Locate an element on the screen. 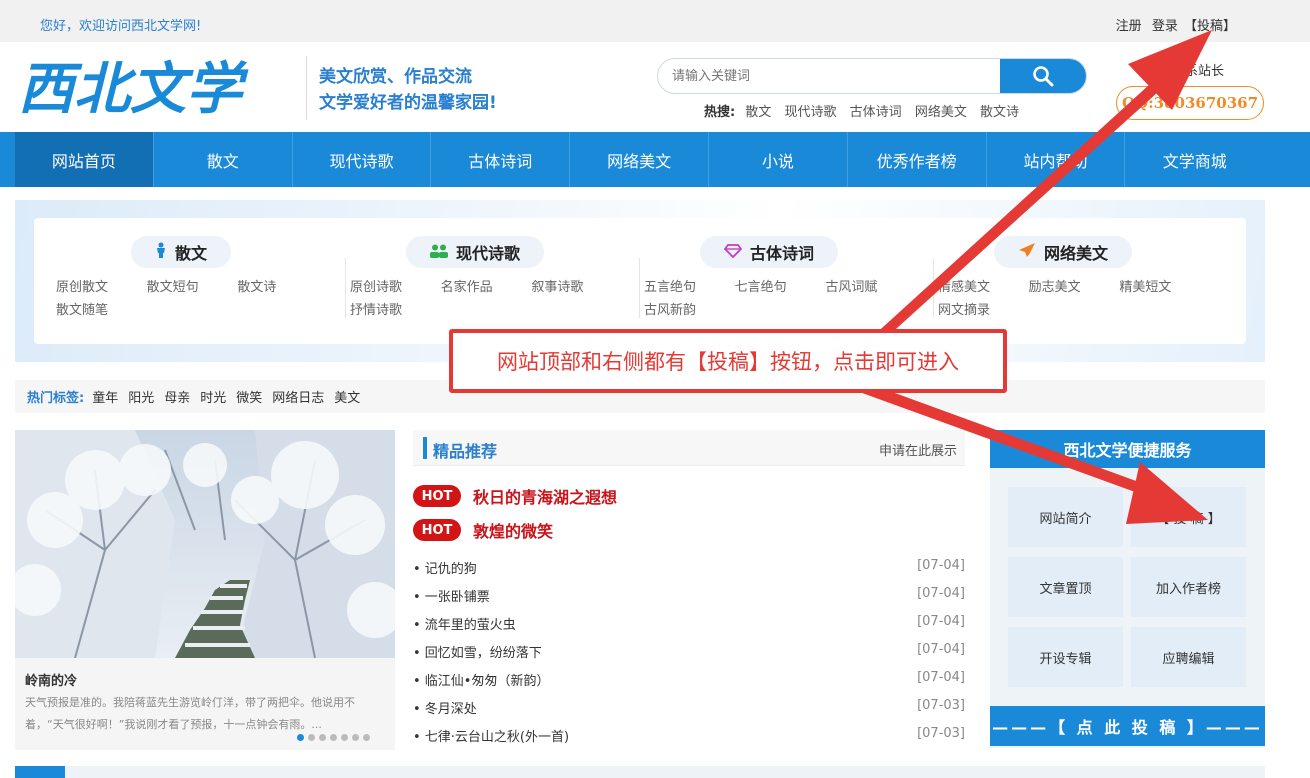 The height and width of the screenshot is (778, 1310). category-link: 古风新韵 is located at coordinates (689, 308).